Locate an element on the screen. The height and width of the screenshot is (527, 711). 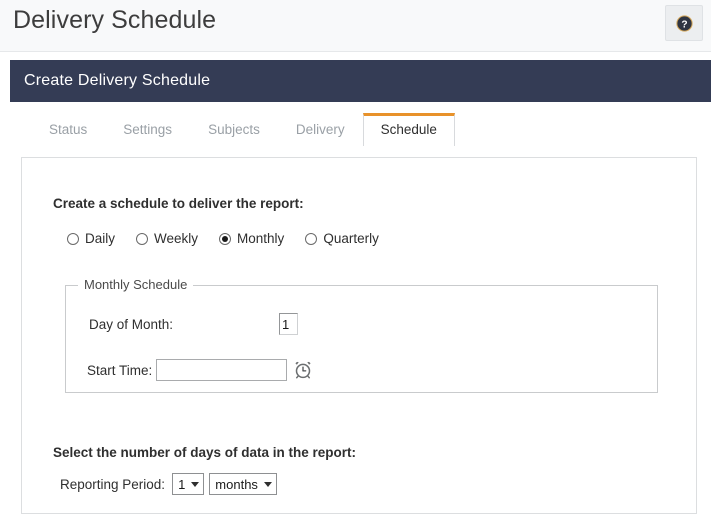
tab-subjects-label: Subjects is located at coordinates (234, 129).